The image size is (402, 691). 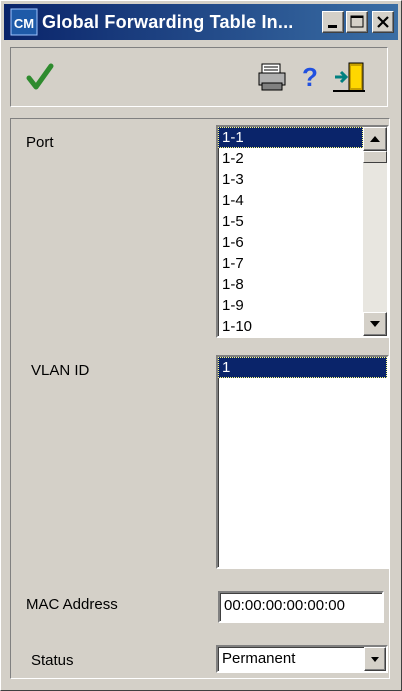 What do you see at coordinates (40, 142) in the screenshot?
I see `port-label: Port` at bounding box center [40, 142].